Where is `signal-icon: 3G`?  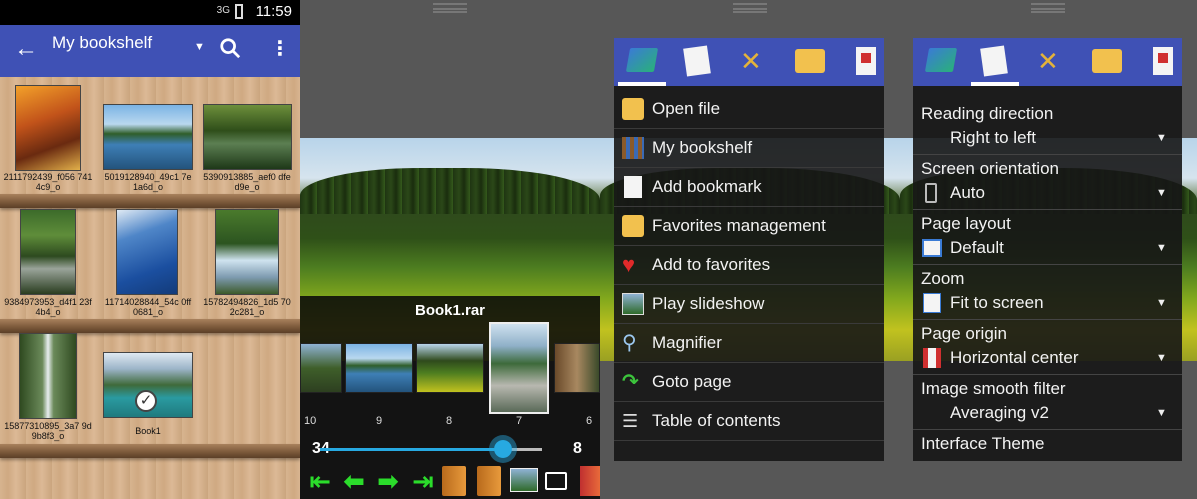 signal-icon: 3G is located at coordinates (223, 10).